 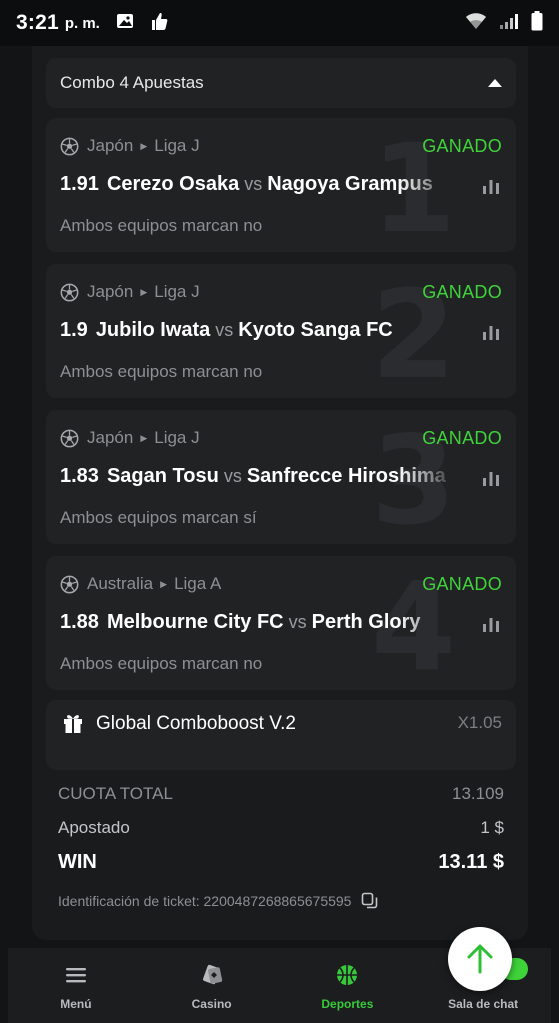 What do you see at coordinates (153, 330) in the screenshot?
I see `home-team: Jubilo Iwata` at bounding box center [153, 330].